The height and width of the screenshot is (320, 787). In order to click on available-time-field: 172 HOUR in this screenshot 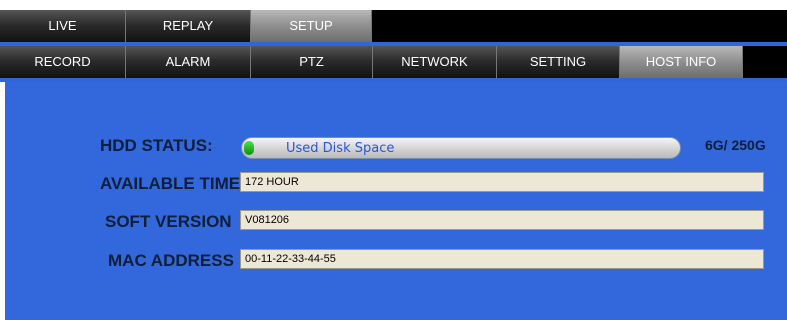, I will do `click(502, 182)`.